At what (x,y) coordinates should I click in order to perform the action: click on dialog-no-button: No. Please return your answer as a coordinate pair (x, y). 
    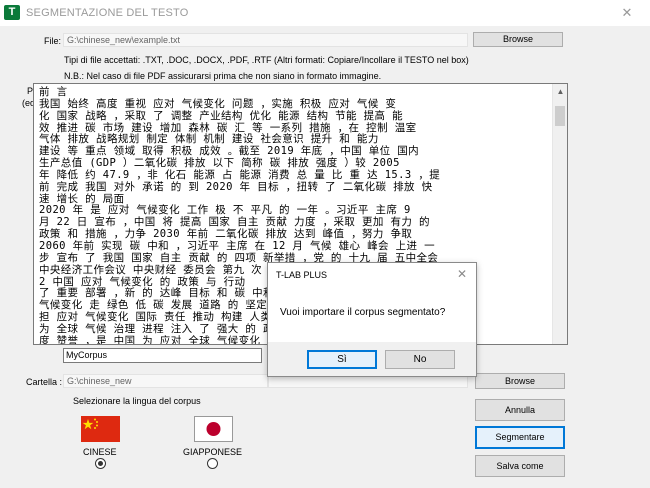
    Looking at the image, I should click on (420, 359).